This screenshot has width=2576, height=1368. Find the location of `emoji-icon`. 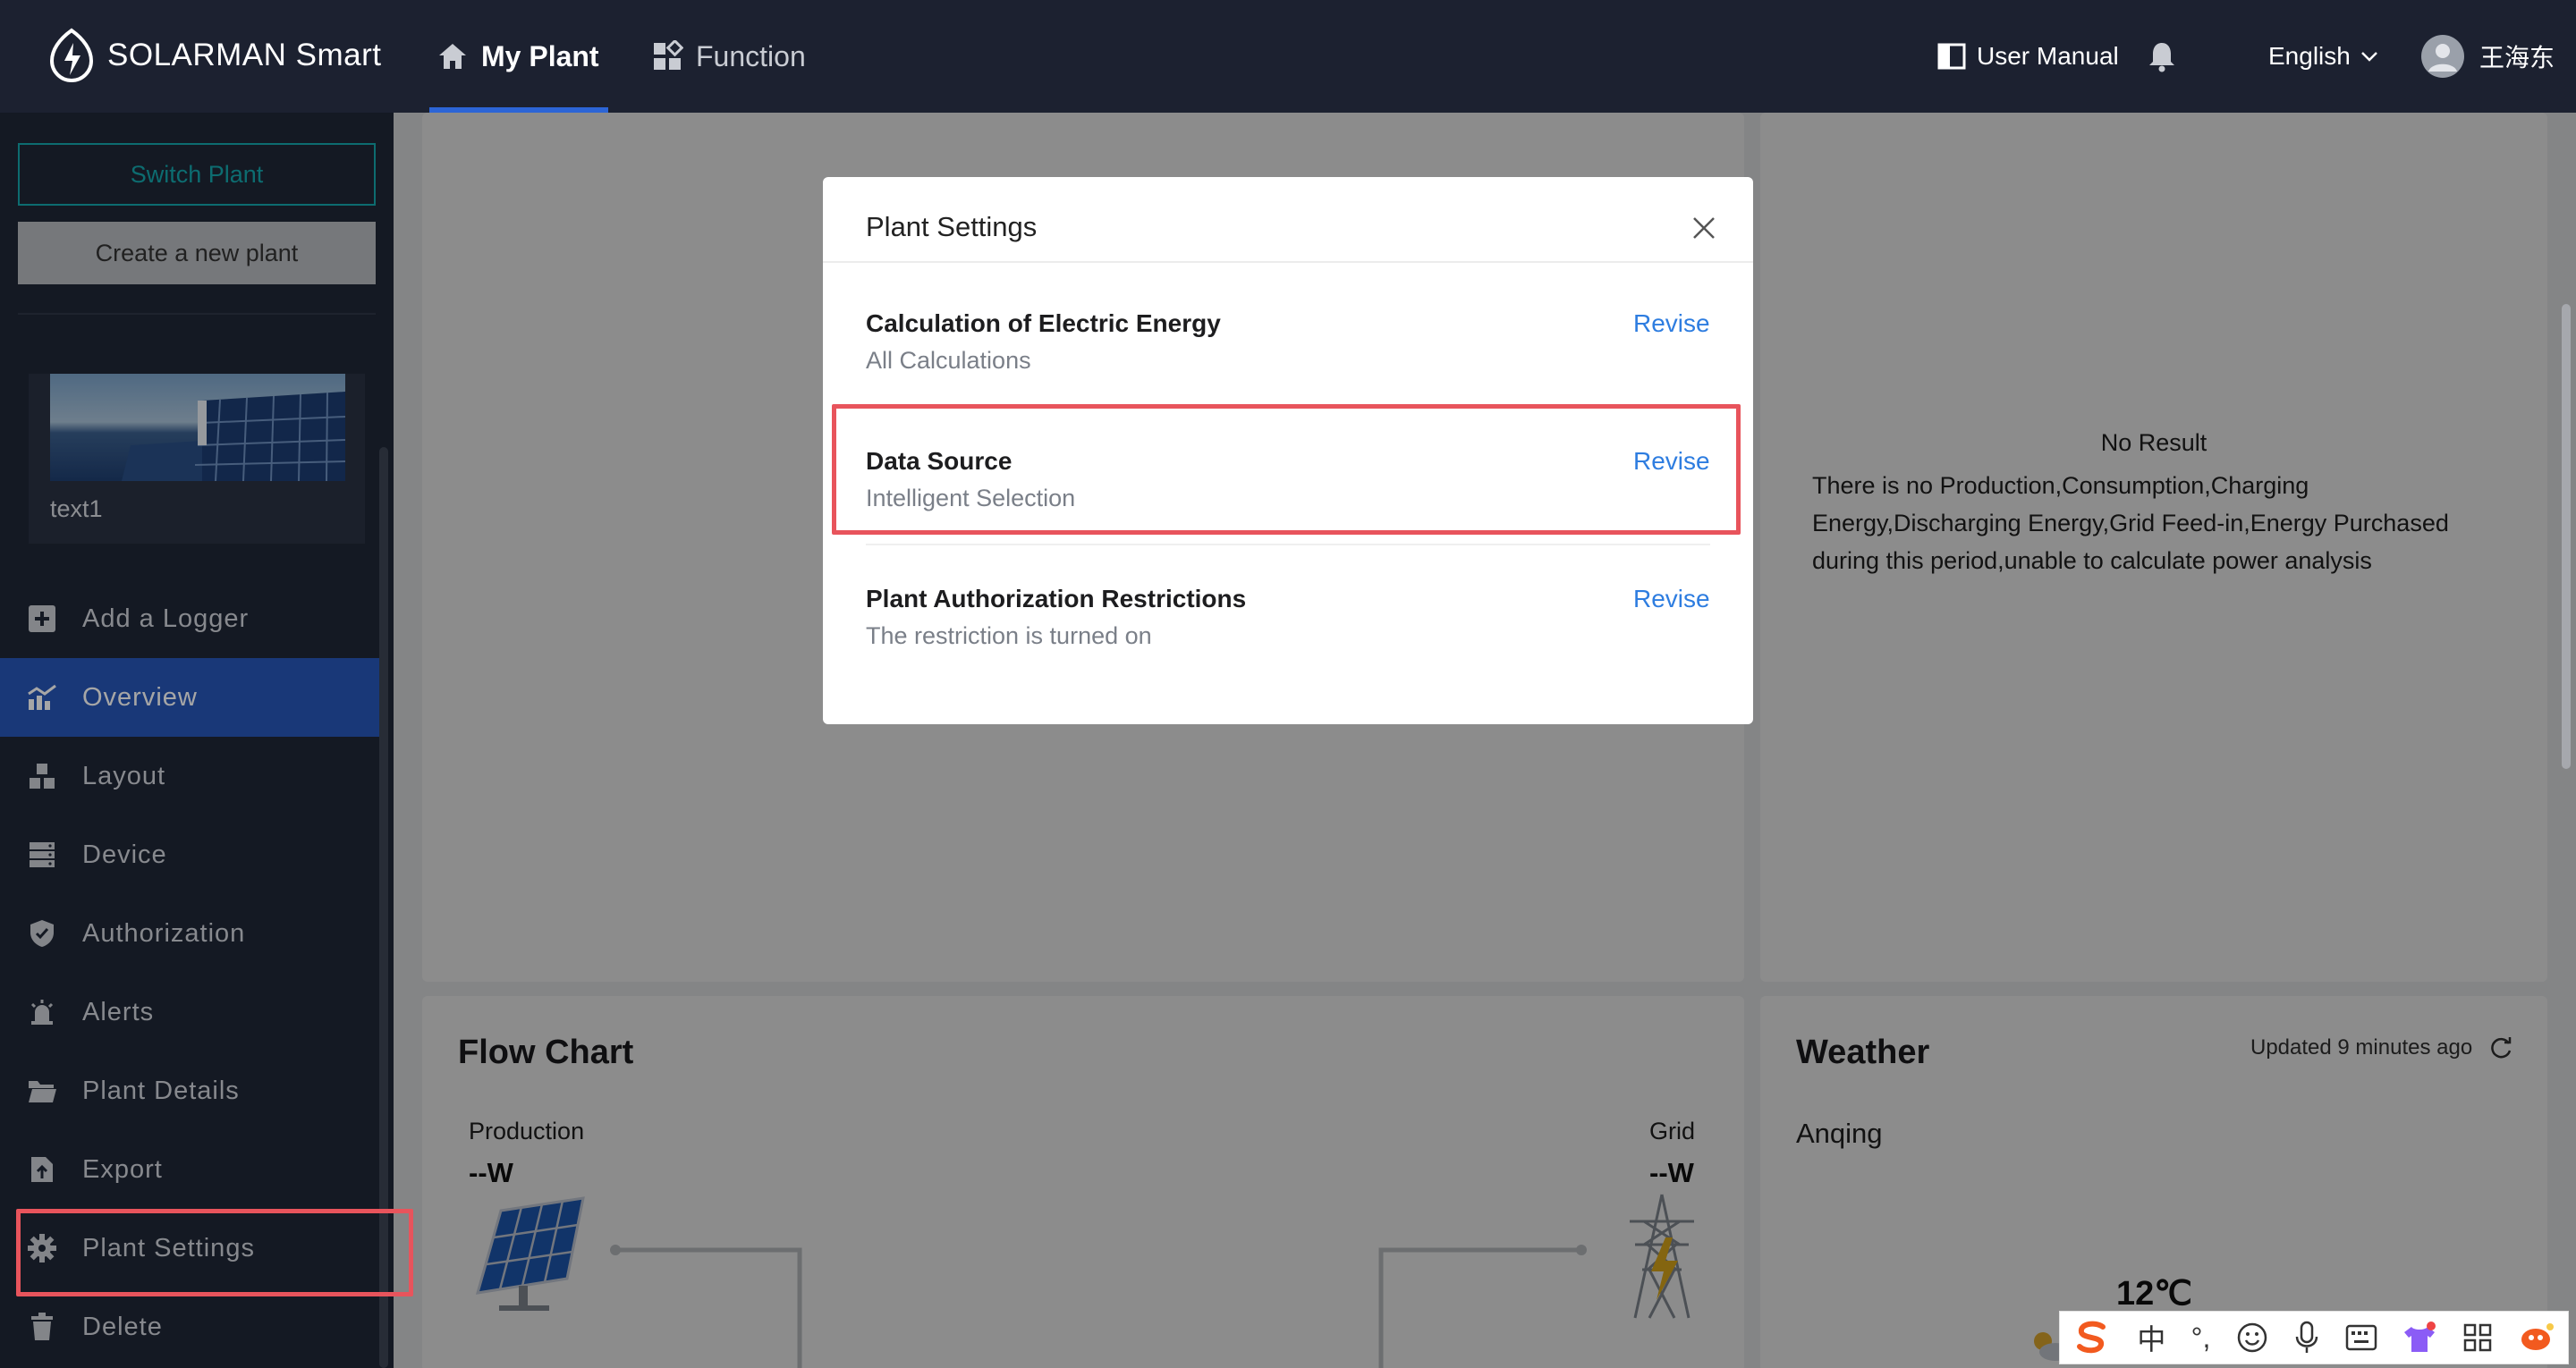

emoji-icon is located at coordinates (2252, 1338).